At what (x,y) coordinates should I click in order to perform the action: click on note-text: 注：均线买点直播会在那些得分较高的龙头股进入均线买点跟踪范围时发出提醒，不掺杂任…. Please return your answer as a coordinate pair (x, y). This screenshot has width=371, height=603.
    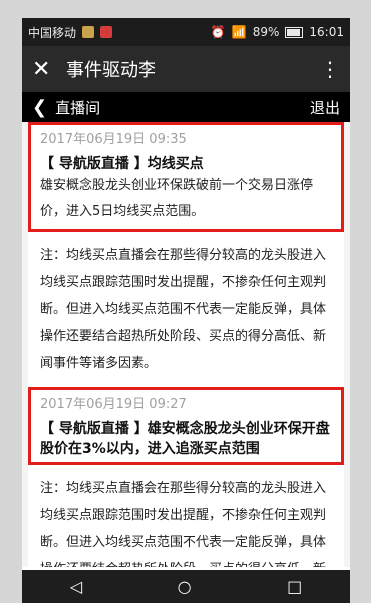
    Looking at the image, I should click on (186, 516).